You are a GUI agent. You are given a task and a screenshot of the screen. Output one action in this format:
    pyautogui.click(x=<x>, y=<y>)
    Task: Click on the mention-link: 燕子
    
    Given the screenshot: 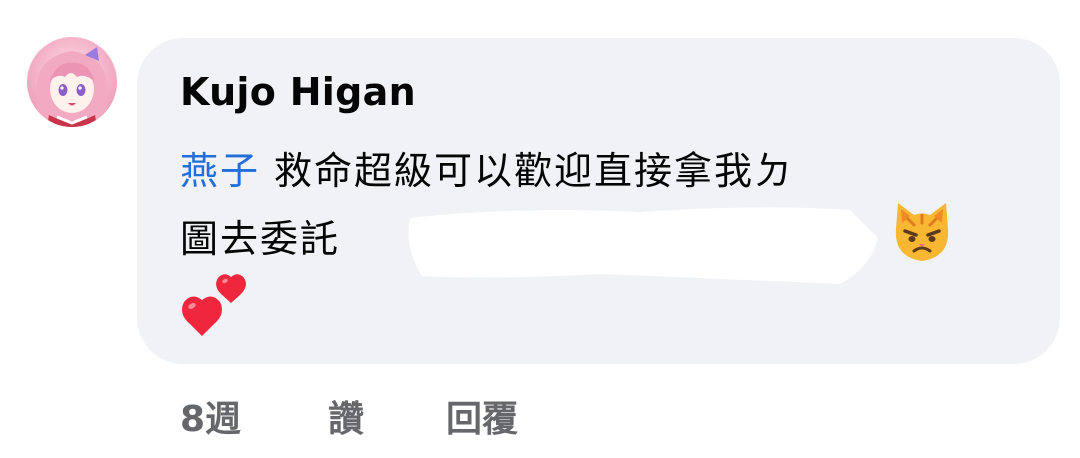 What is the action you would take?
    pyautogui.click(x=220, y=171)
    